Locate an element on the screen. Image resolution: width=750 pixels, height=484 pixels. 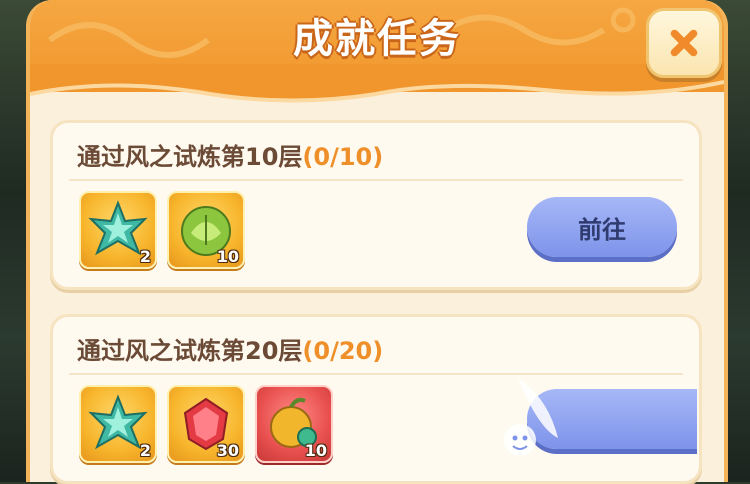
header-wave-edge is located at coordinates (377, 83).